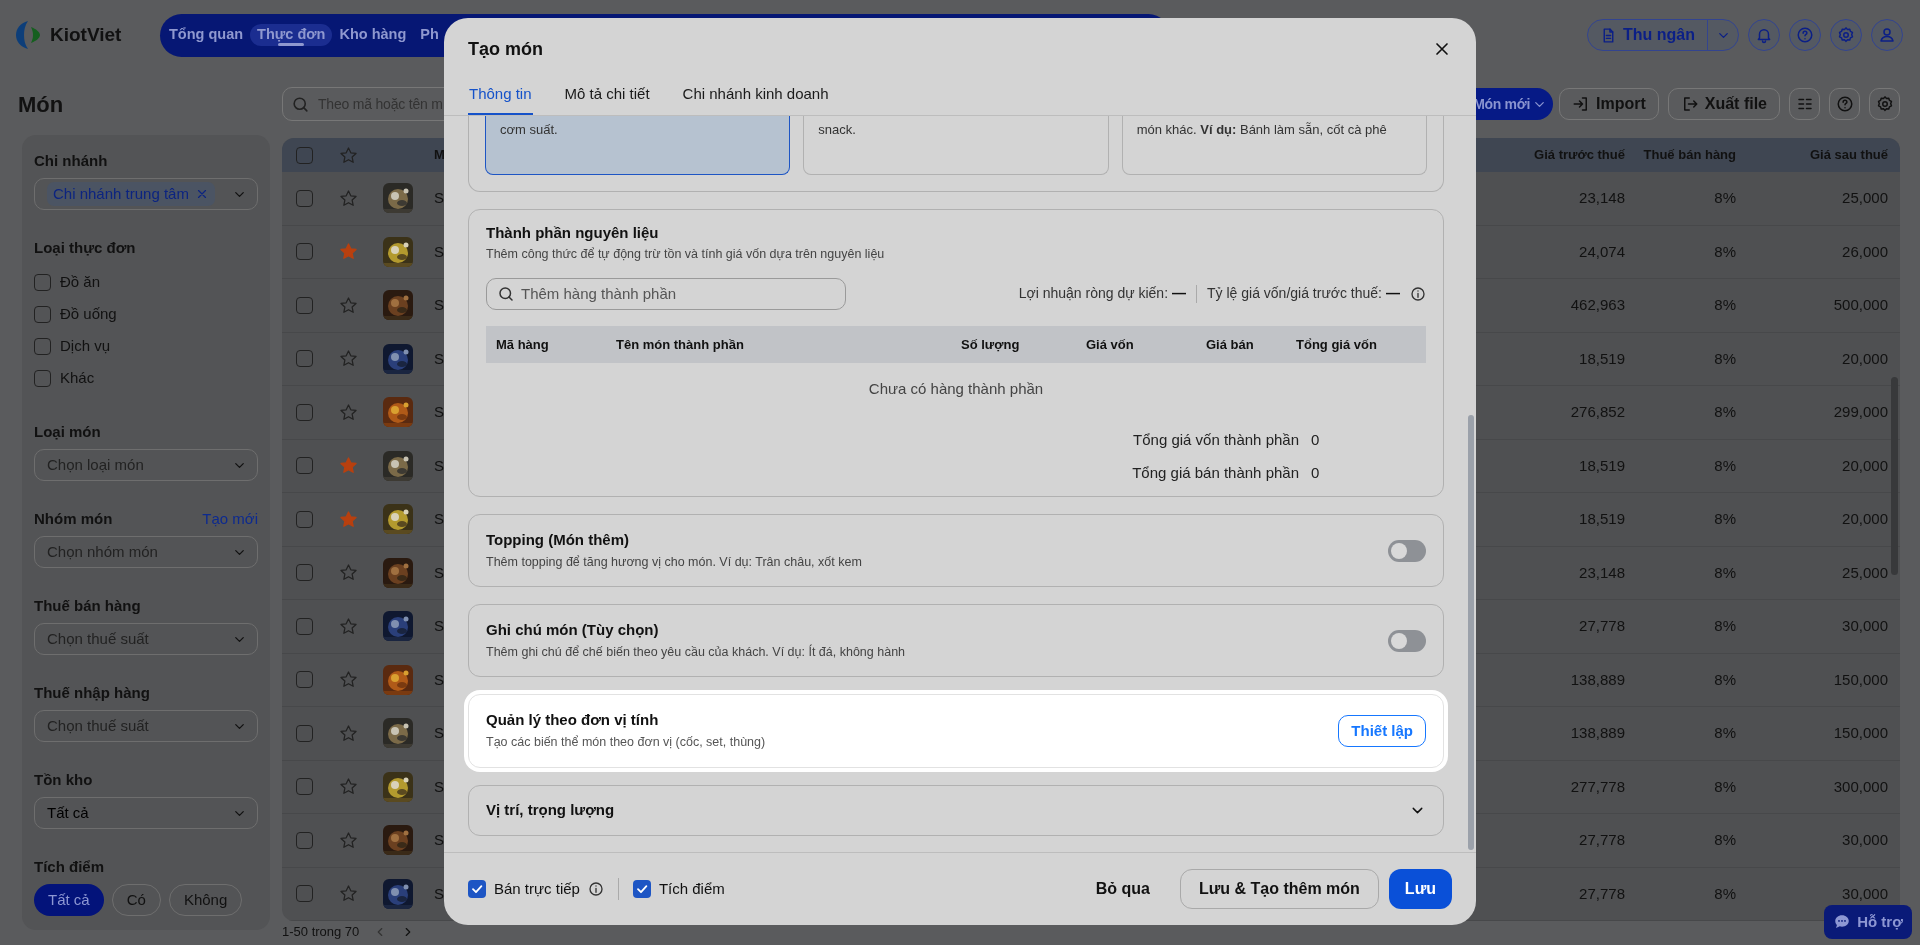 The width and height of the screenshot is (1920, 945). I want to click on nav-tab: Thực đơn, so click(291, 35).